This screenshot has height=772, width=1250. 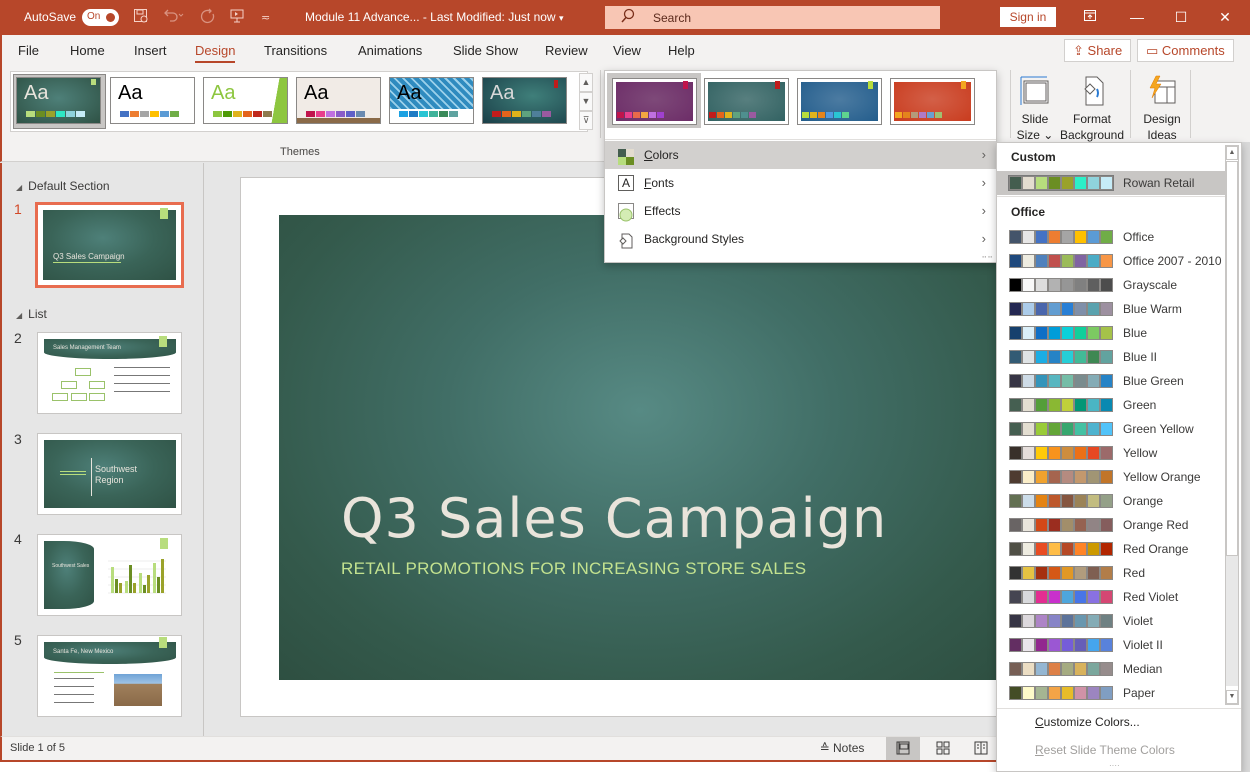 I want to click on slide-size-button: Slide Size ⌄, so click(x=1035, y=108).